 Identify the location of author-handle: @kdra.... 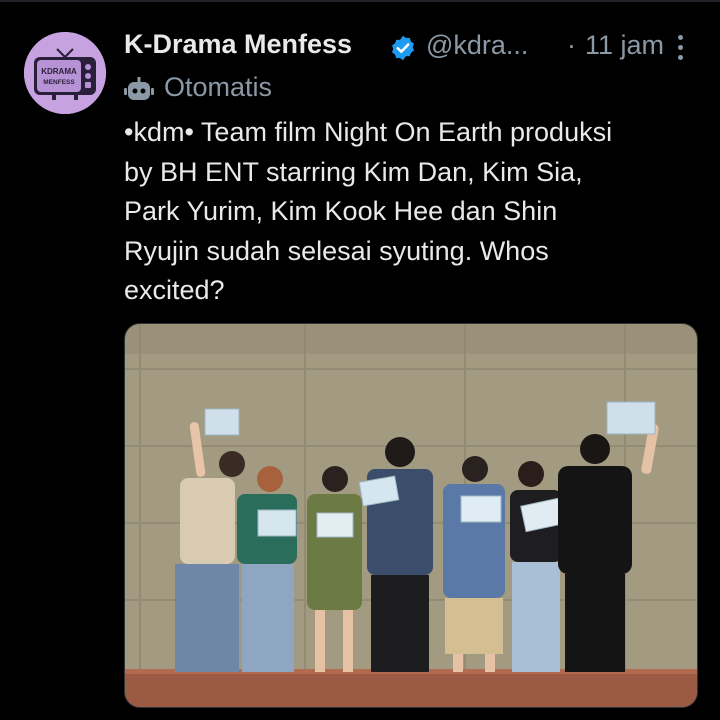
(477, 45).